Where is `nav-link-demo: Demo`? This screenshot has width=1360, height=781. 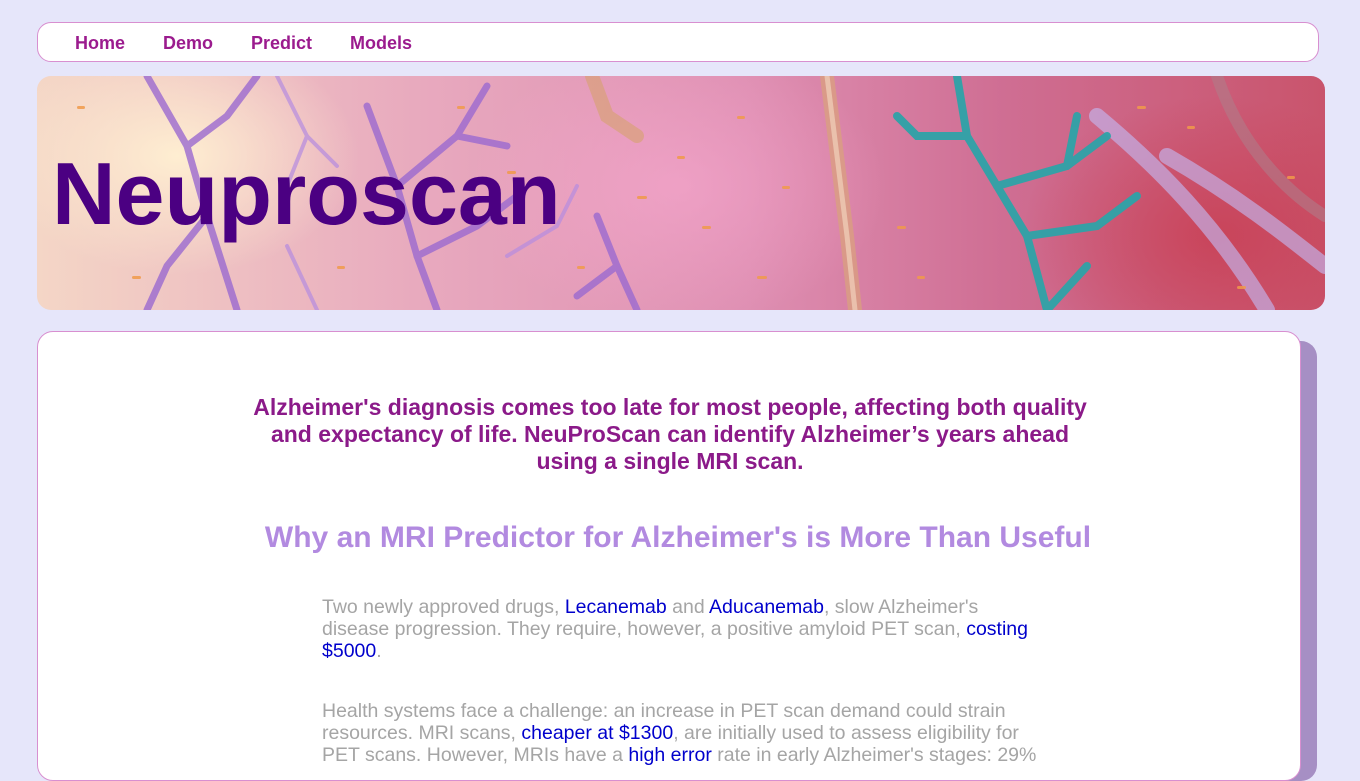
nav-link-demo: Demo is located at coordinates (188, 43).